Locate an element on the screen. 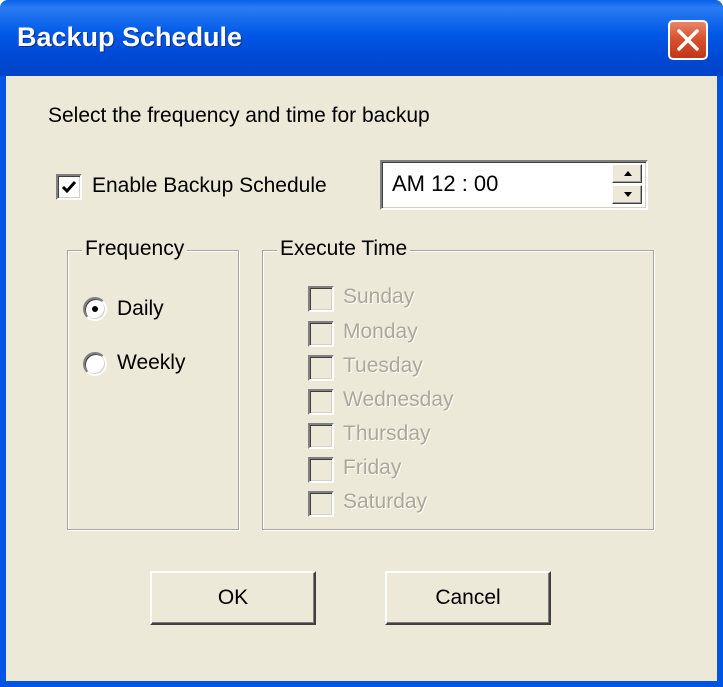 The image size is (723, 687). day-checkbox-saturday is located at coordinates (321, 504).